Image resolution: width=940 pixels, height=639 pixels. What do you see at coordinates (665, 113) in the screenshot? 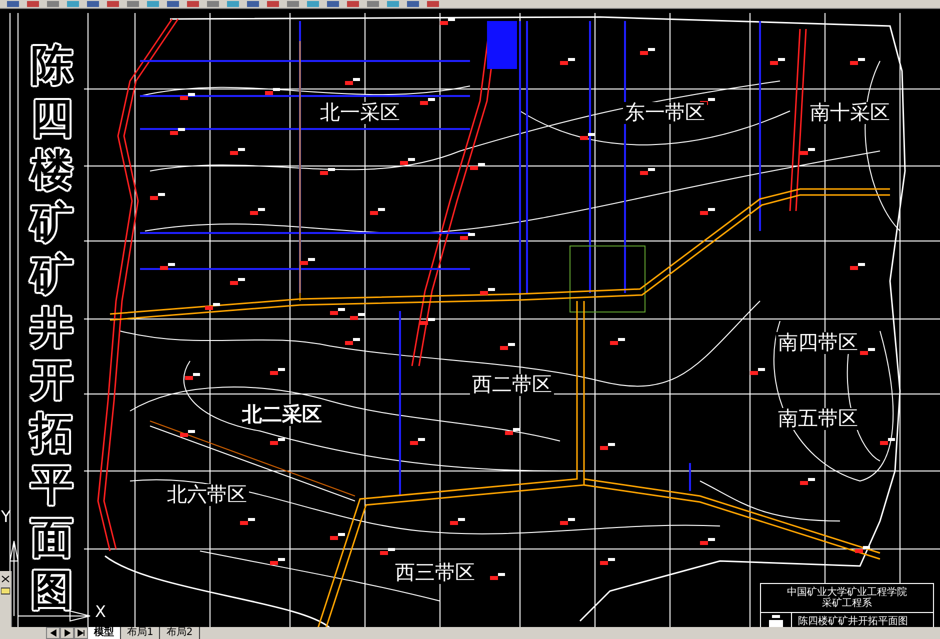
I see `region-label: 东一带区` at bounding box center [665, 113].